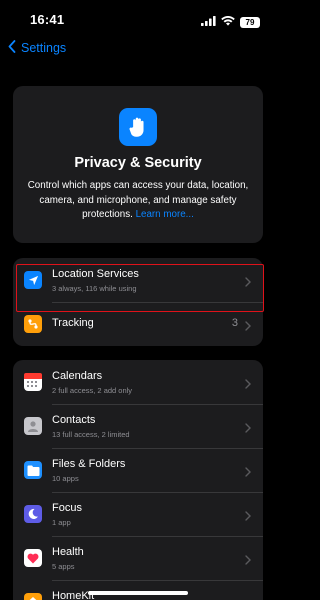 The height and width of the screenshot is (600, 320). Describe the element at coordinates (138, 593) in the screenshot. I see `home-indicator` at that location.